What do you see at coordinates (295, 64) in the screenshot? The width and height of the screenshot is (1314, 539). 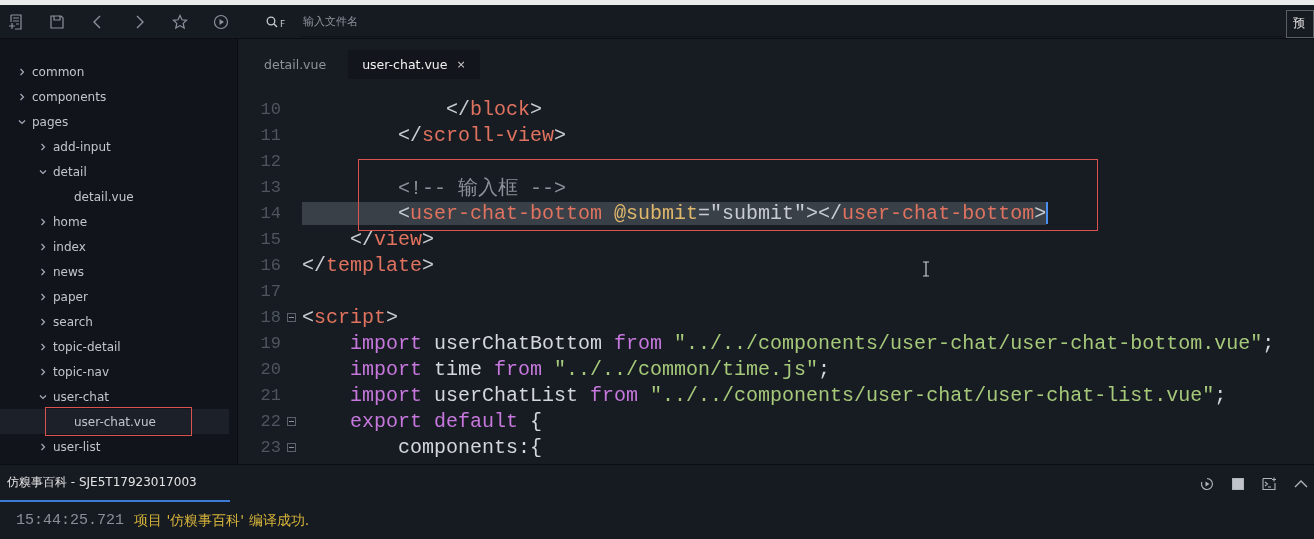 I see `editor-tab: detail.vue` at bounding box center [295, 64].